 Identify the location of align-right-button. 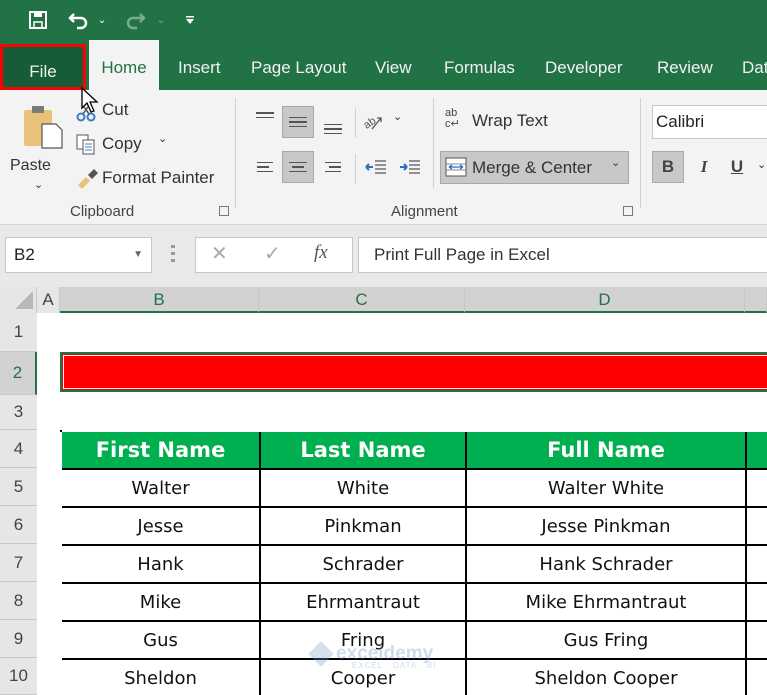
(333, 167).